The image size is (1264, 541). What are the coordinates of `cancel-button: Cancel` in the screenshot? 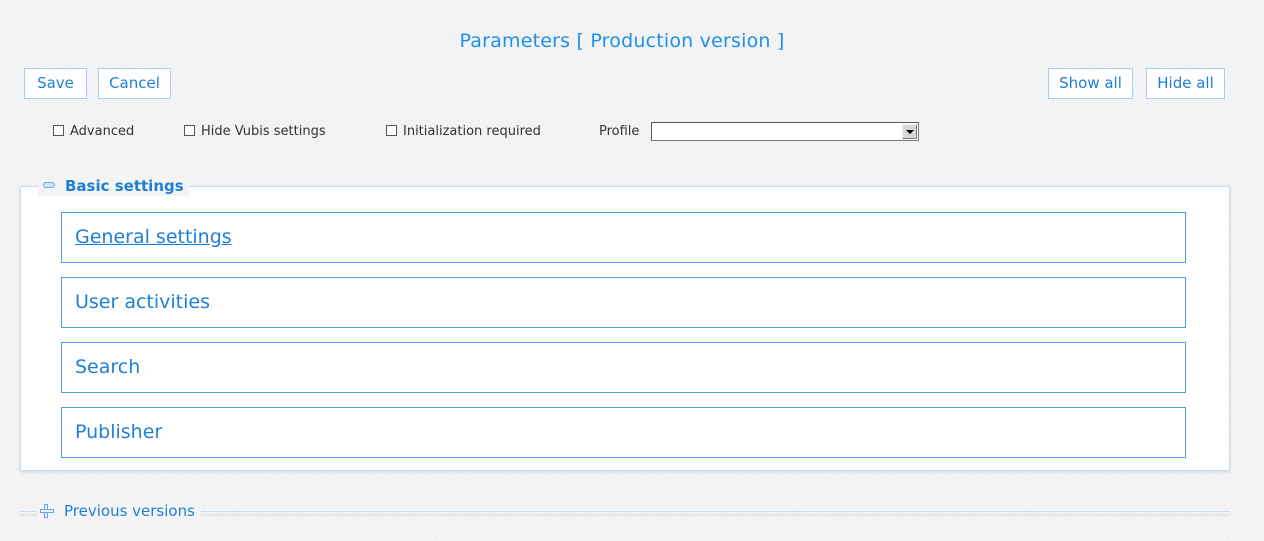 It's located at (134, 83).